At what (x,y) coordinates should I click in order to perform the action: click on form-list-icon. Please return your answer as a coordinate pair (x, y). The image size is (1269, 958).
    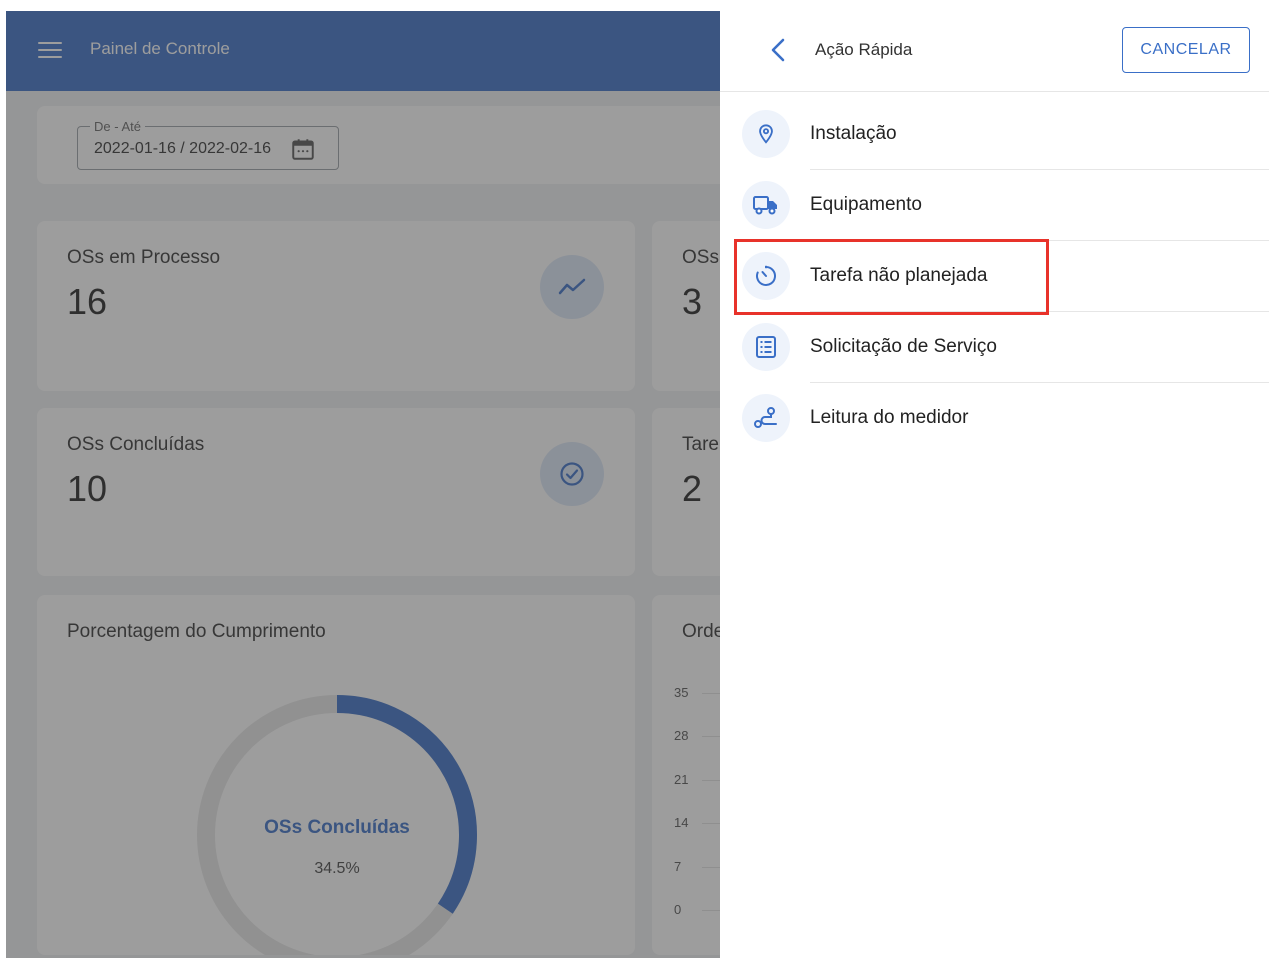
    Looking at the image, I should click on (766, 347).